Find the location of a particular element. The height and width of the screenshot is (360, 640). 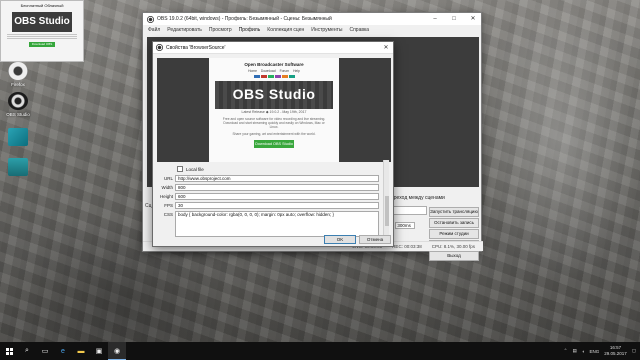

menu-edit: Редактировать is located at coordinates (184, 30).